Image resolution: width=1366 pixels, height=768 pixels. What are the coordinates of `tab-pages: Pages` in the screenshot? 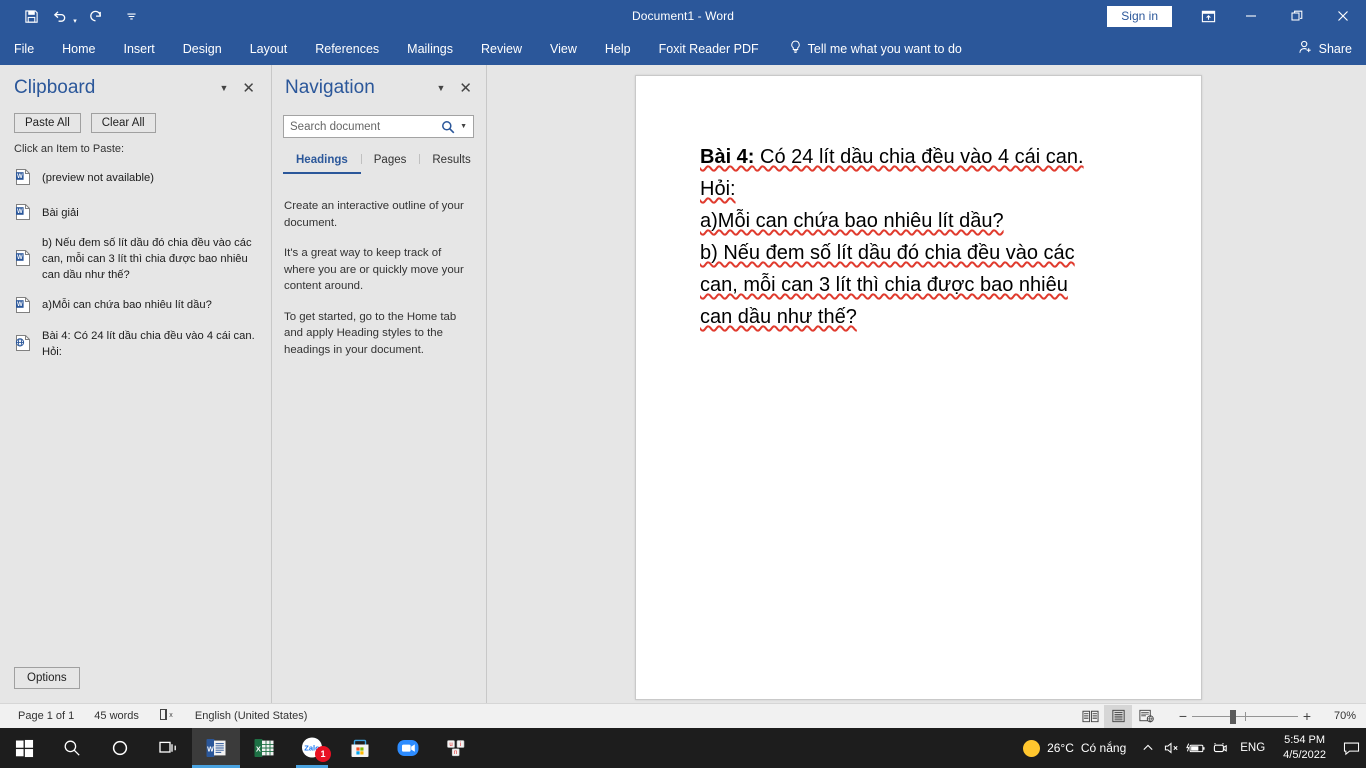 It's located at (390, 162).